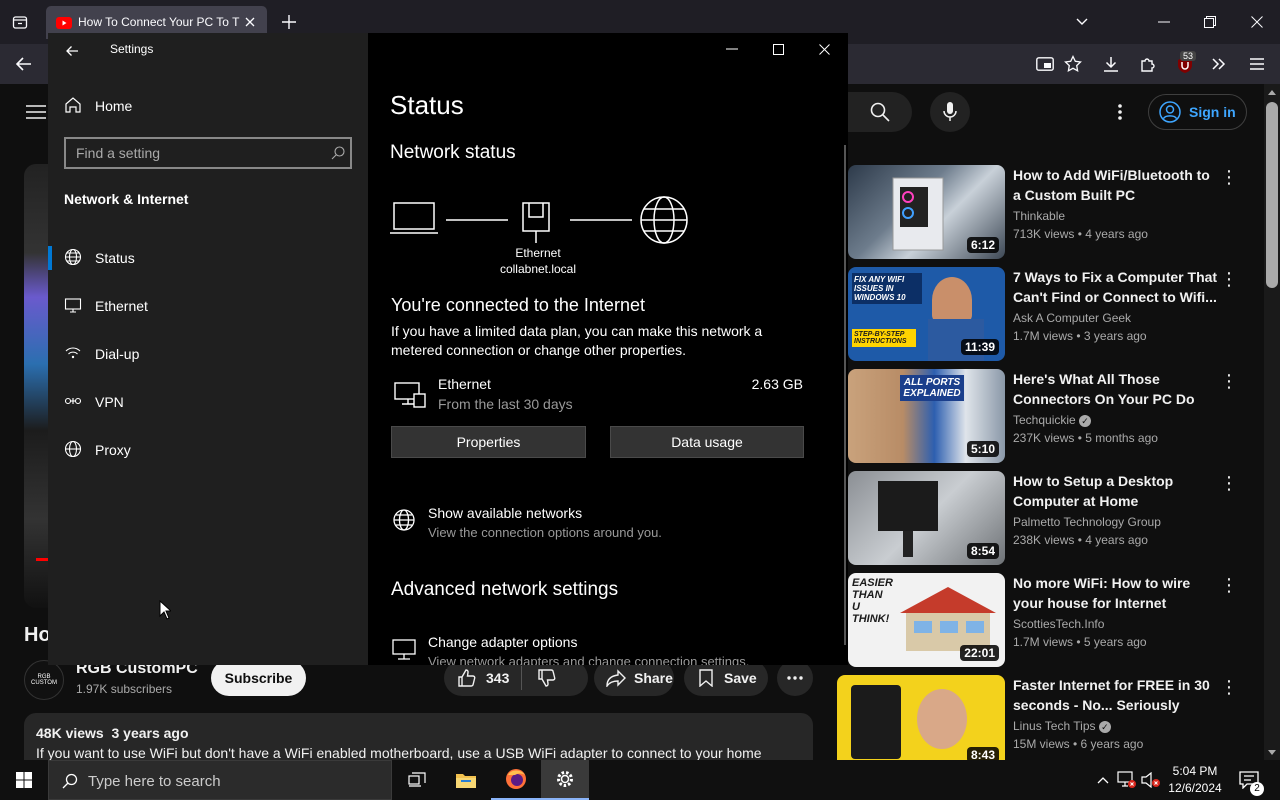 The width and height of the screenshot is (1280, 800). What do you see at coordinates (488, 442) in the screenshot?
I see `properties-button: Properties` at bounding box center [488, 442].